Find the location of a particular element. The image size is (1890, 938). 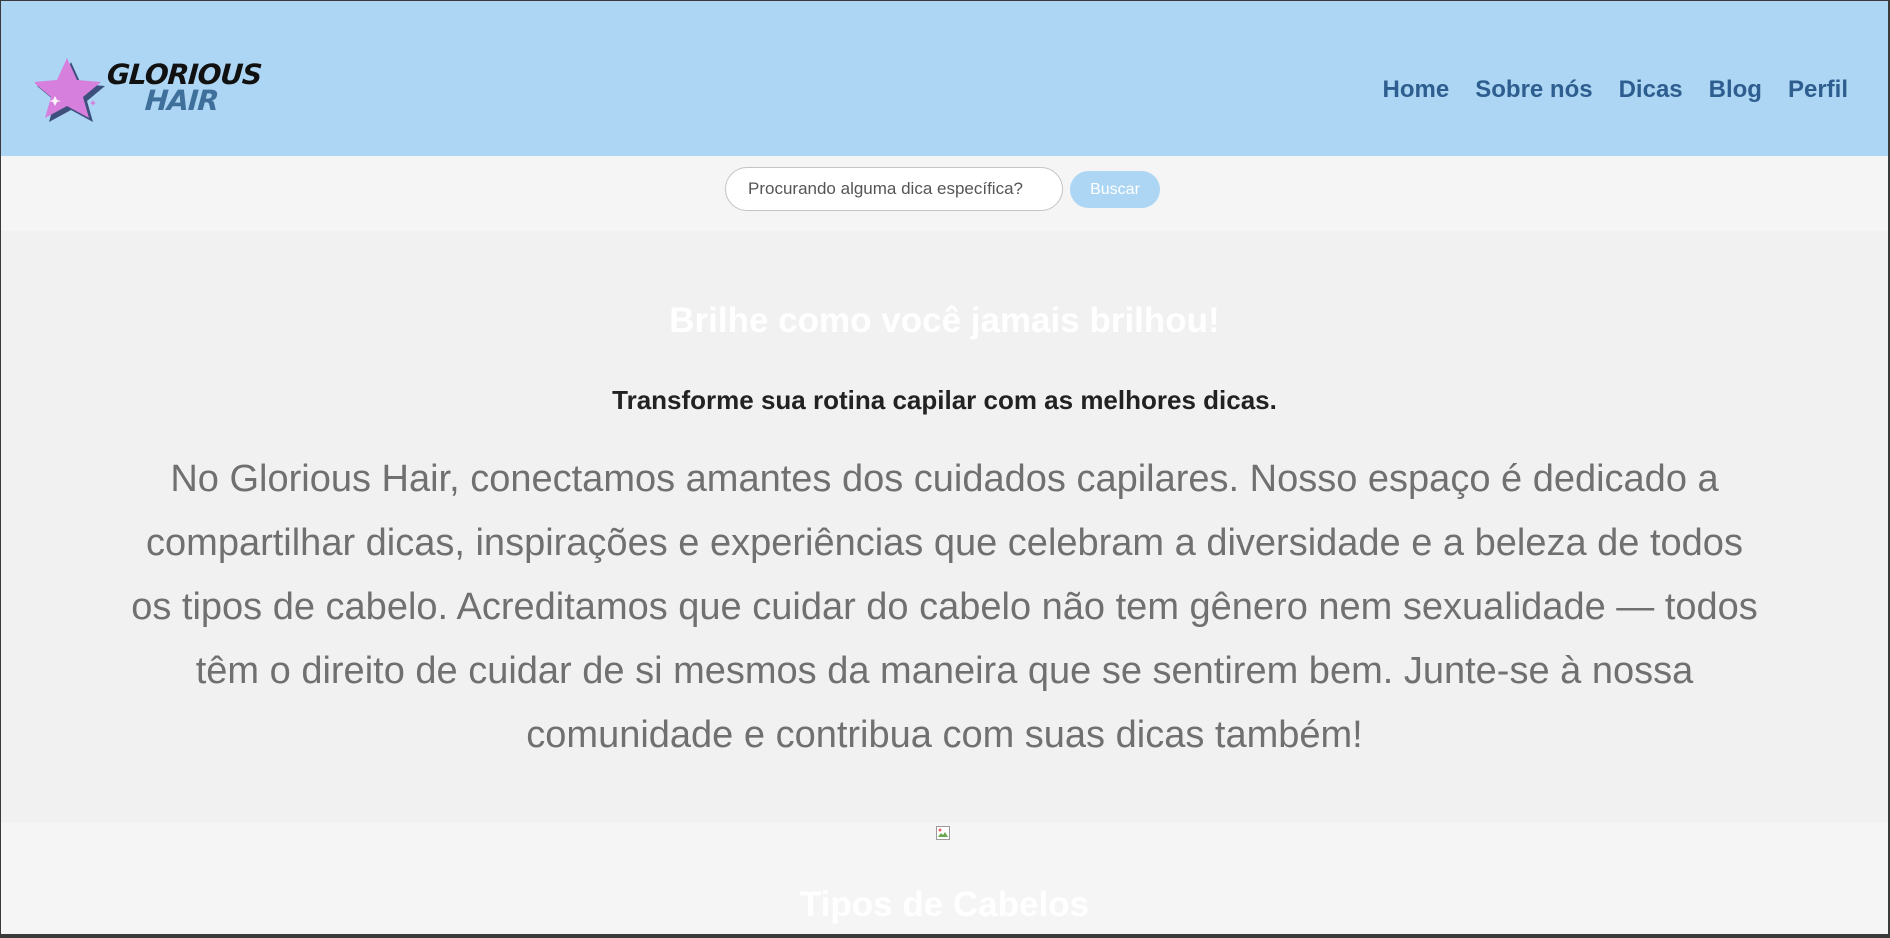

broken-image-icon is located at coordinates (943, 833).